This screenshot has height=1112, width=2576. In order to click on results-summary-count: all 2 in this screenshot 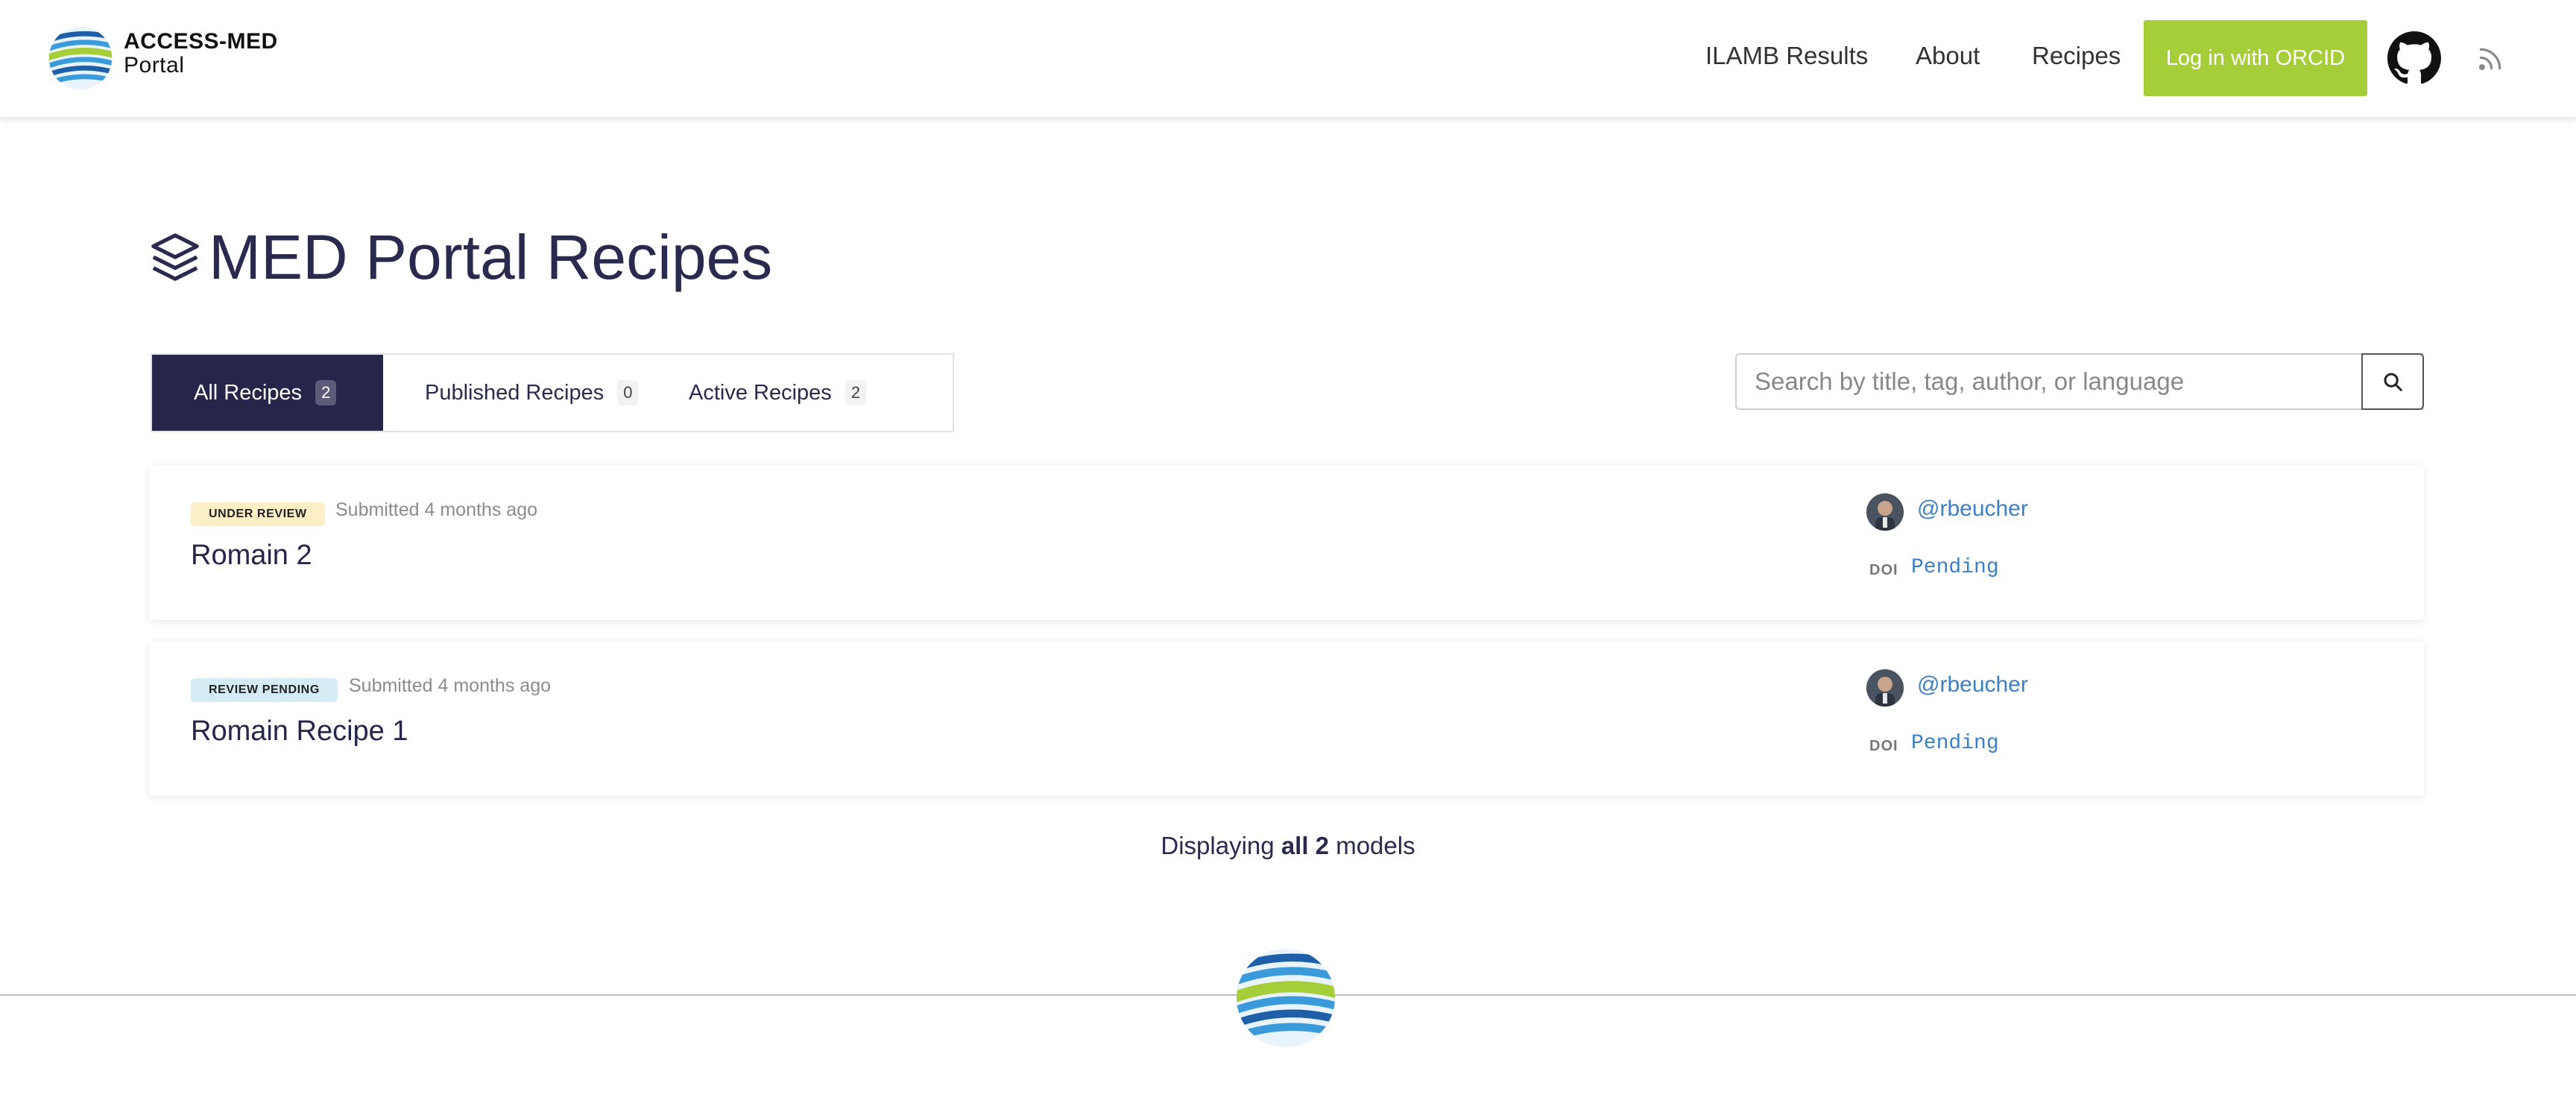, I will do `click(1305, 845)`.